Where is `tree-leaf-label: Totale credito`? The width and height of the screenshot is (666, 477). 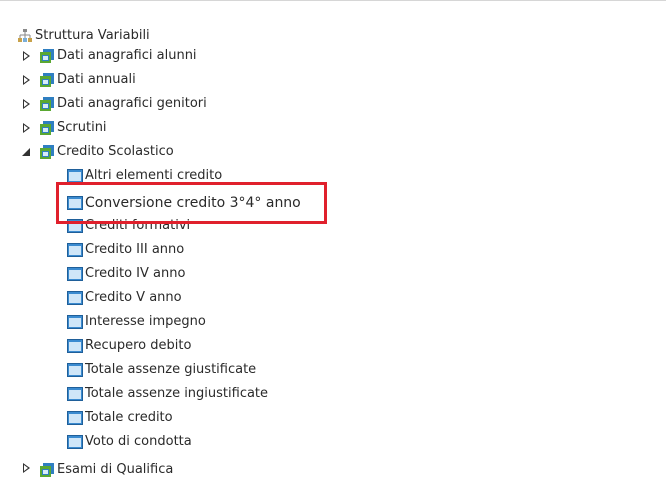
tree-leaf-label: Totale credito is located at coordinates (129, 417).